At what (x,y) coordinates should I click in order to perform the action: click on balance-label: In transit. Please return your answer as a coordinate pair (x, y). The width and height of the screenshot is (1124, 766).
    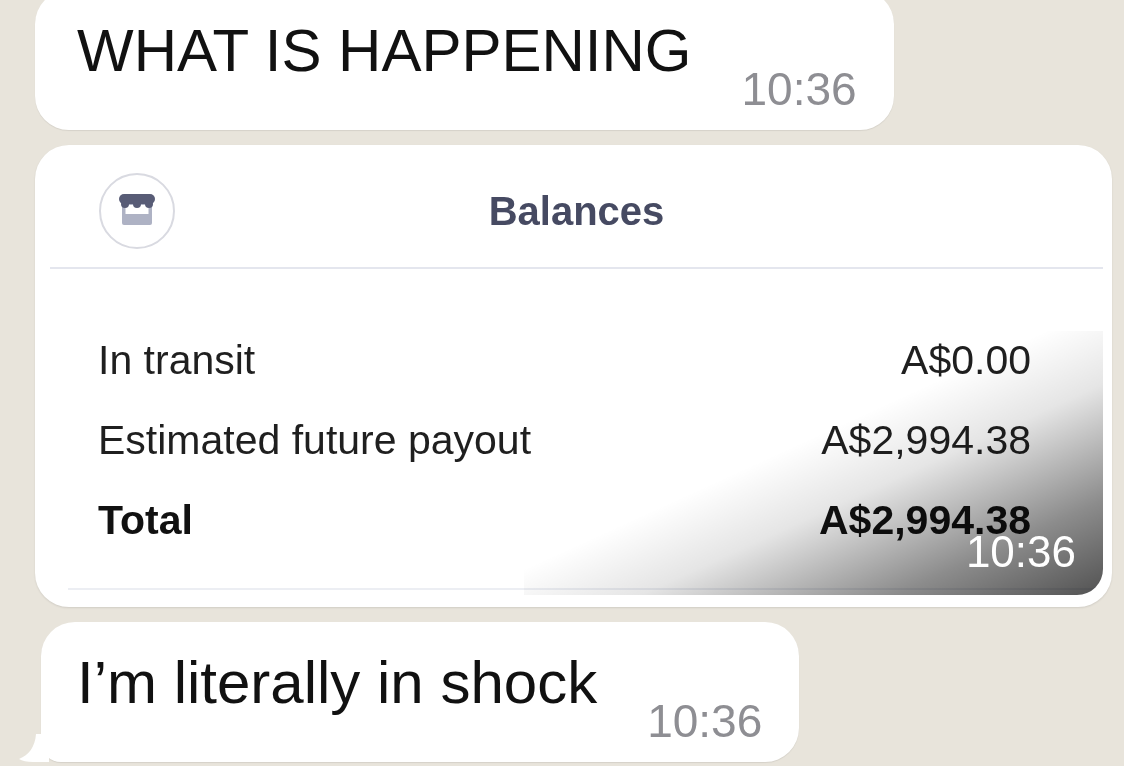
    Looking at the image, I should click on (177, 360).